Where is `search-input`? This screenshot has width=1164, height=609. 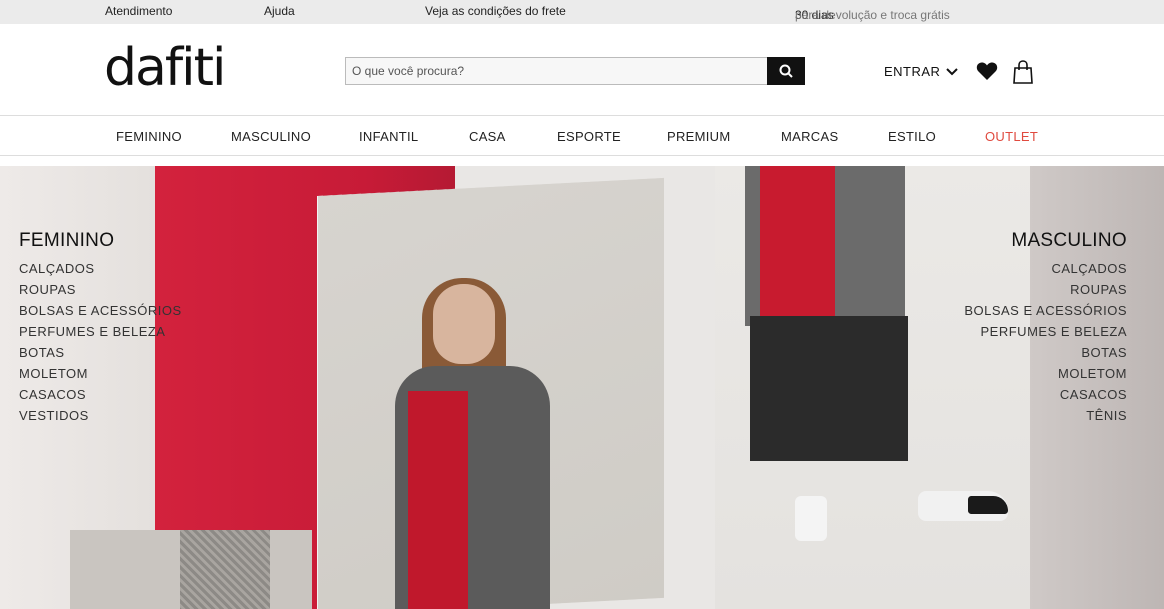 search-input is located at coordinates (556, 71).